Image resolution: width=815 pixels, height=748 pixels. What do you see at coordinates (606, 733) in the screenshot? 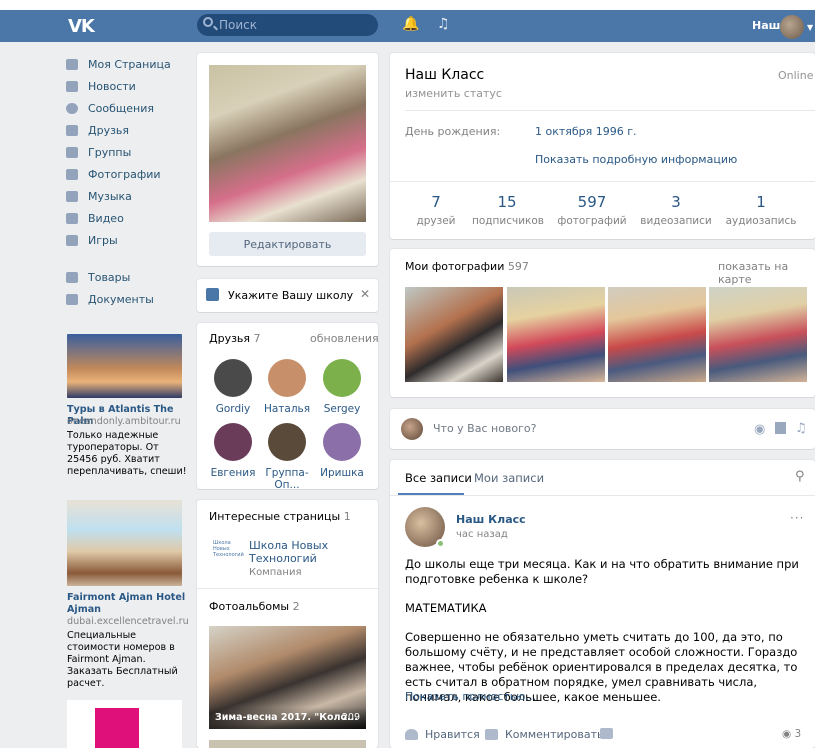
I see `share-button` at bounding box center [606, 733].